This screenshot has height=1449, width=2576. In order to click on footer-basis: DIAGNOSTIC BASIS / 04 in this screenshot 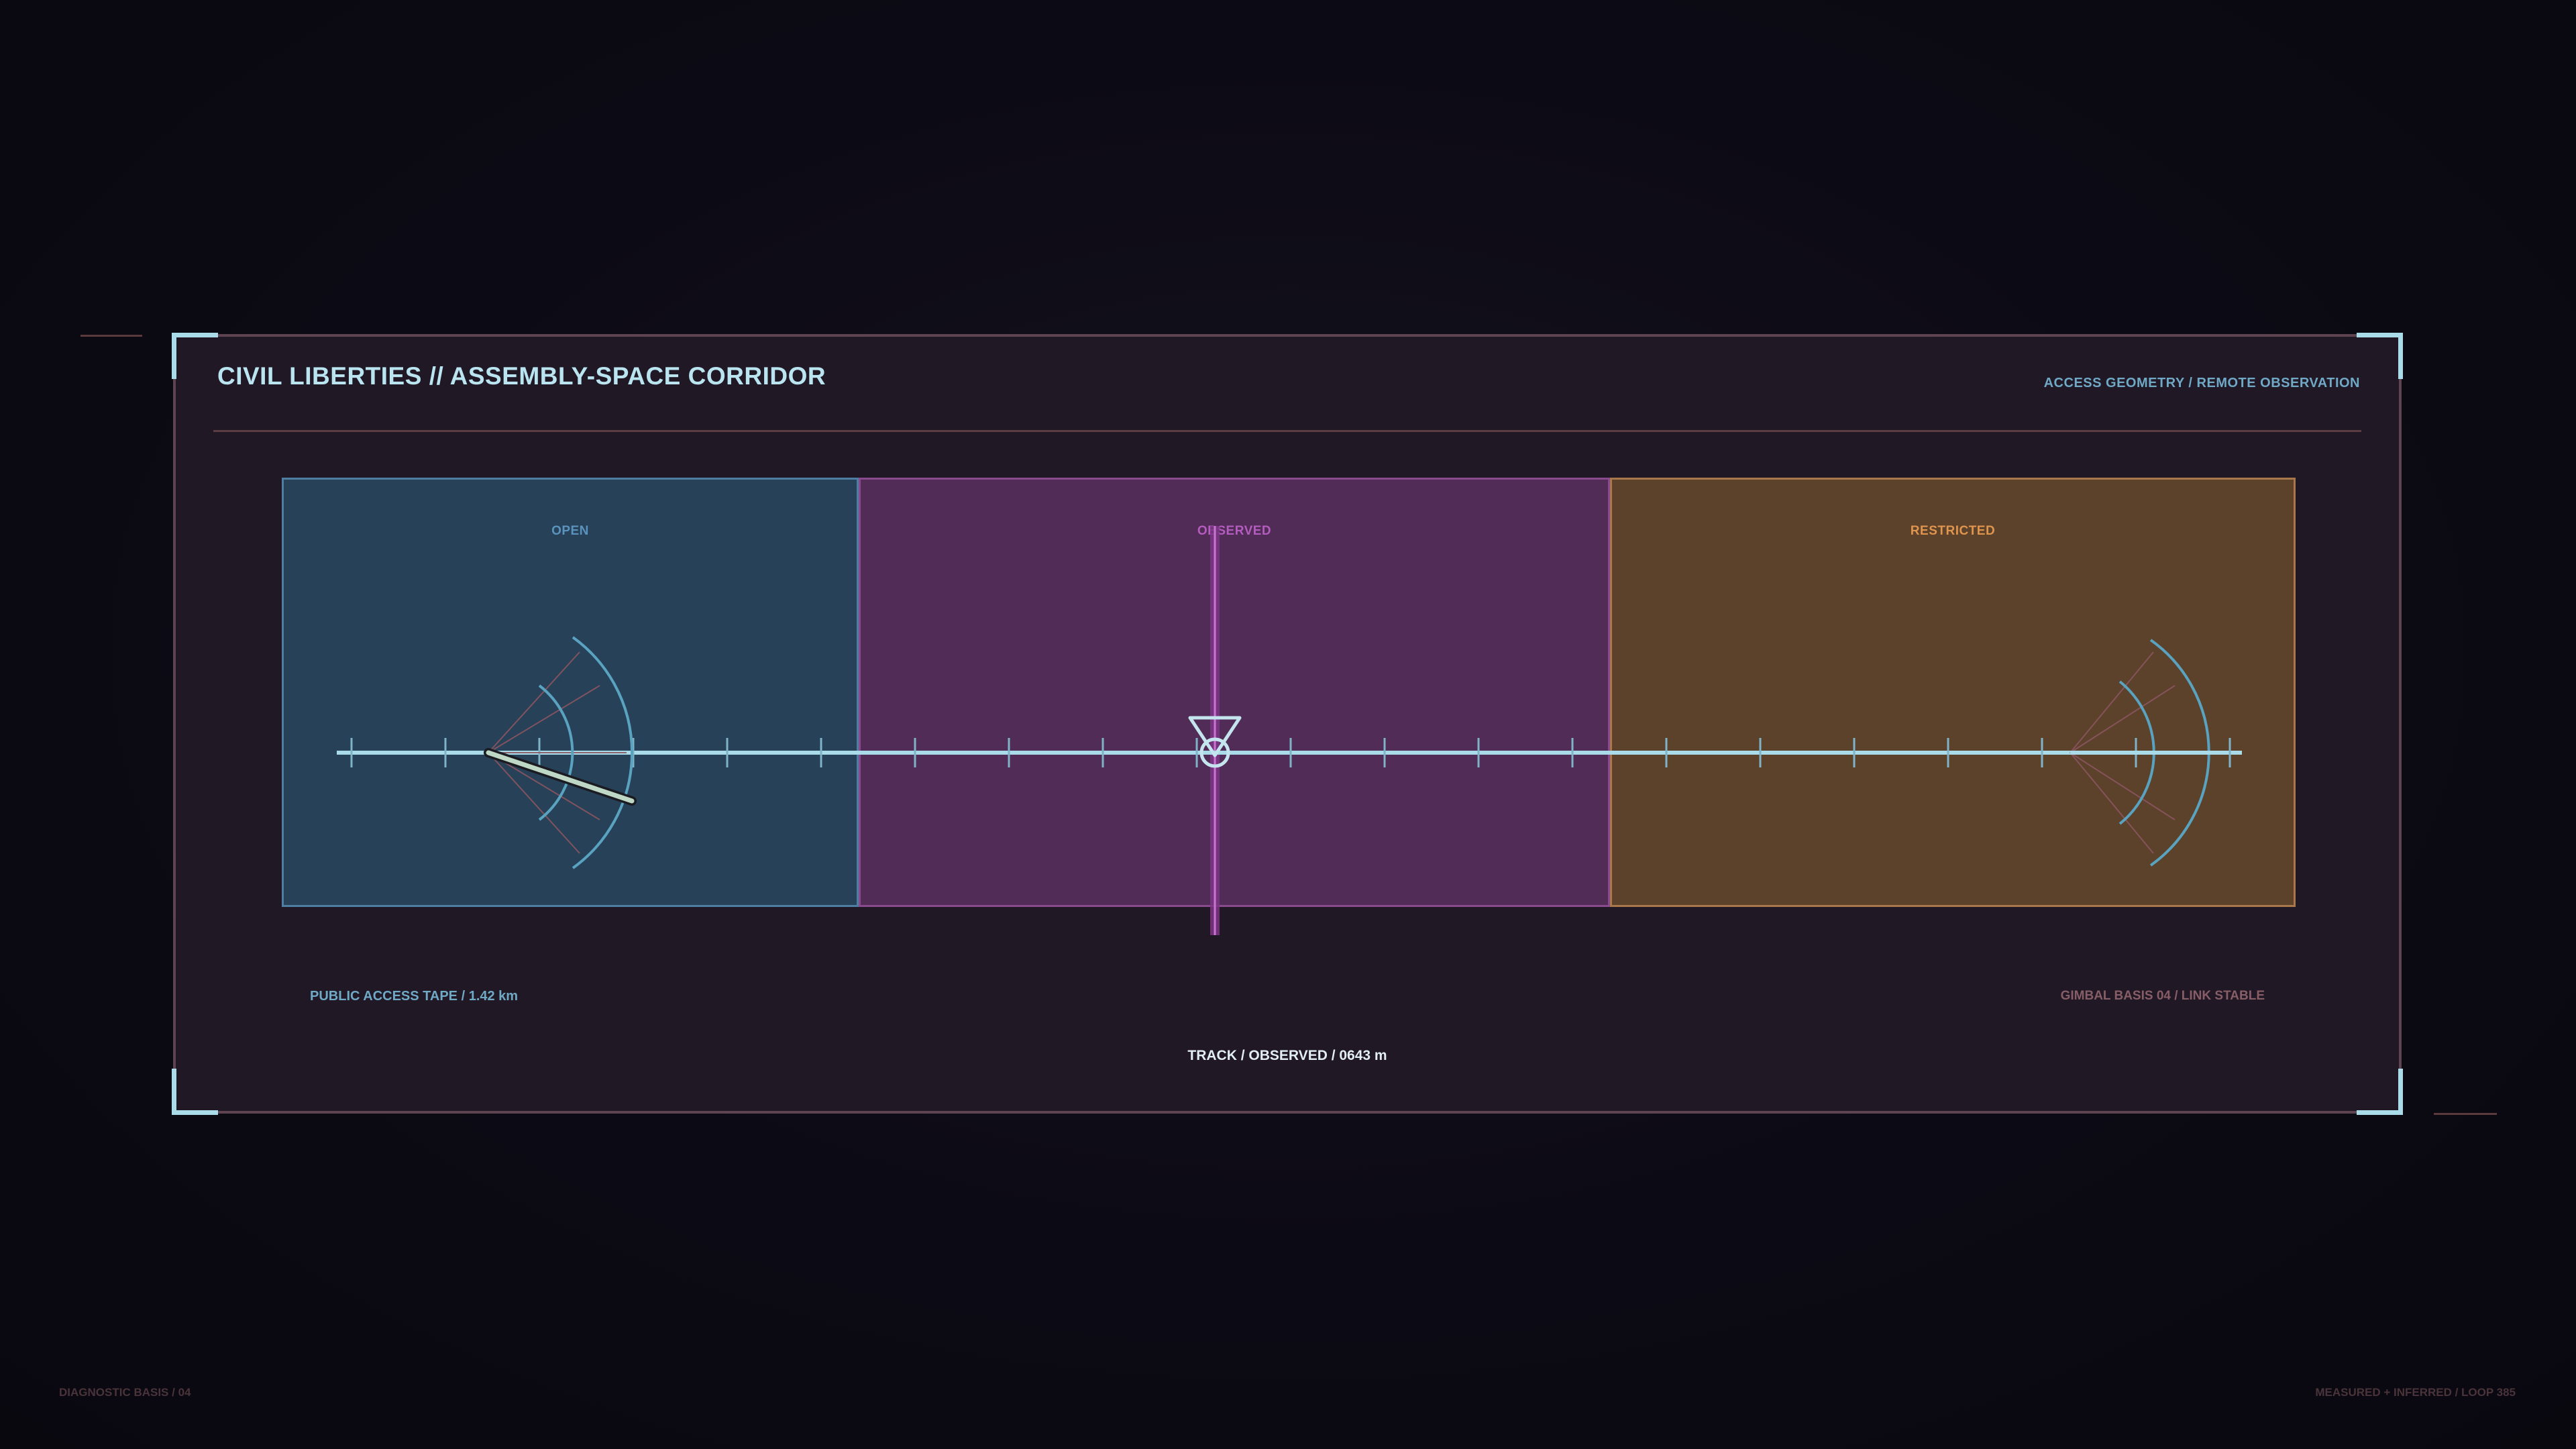, I will do `click(125, 1392)`.